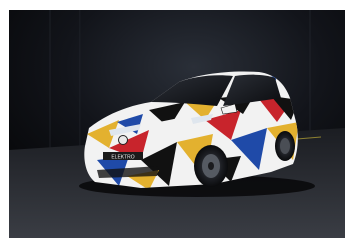 Image resolution: width=354 pixels, height=242 pixels. I want to click on rear-wheel, so click(285, 146).